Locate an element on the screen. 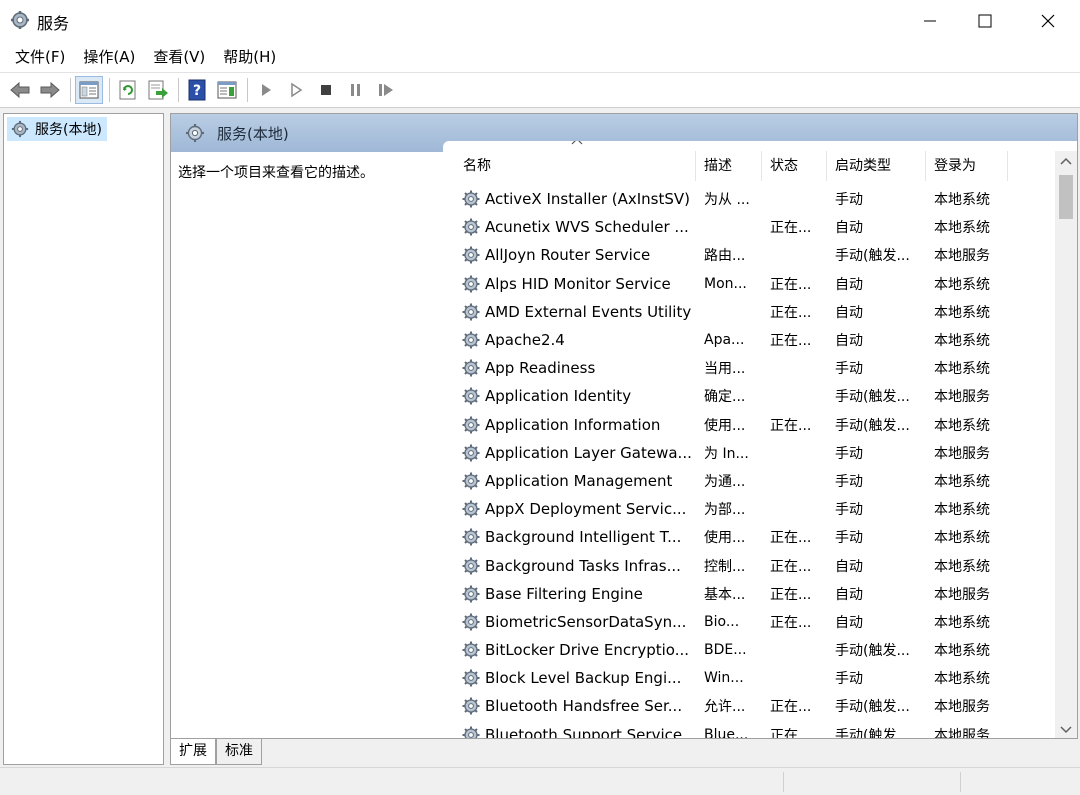 This screenshot has width=1080, height=795. service-name: AMD External Events Utility is located at coordinates (588, 311).